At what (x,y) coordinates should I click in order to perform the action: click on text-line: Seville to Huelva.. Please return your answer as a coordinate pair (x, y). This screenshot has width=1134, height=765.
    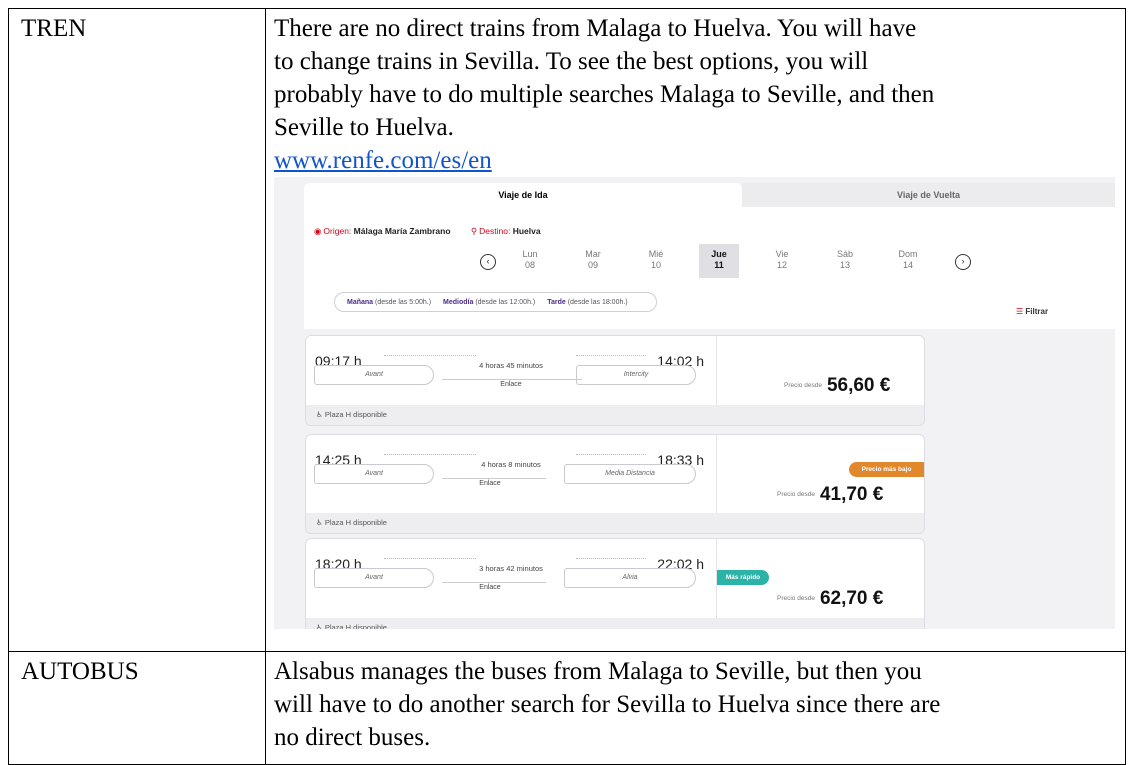
    Looking at the image, I should click on (364, 127).